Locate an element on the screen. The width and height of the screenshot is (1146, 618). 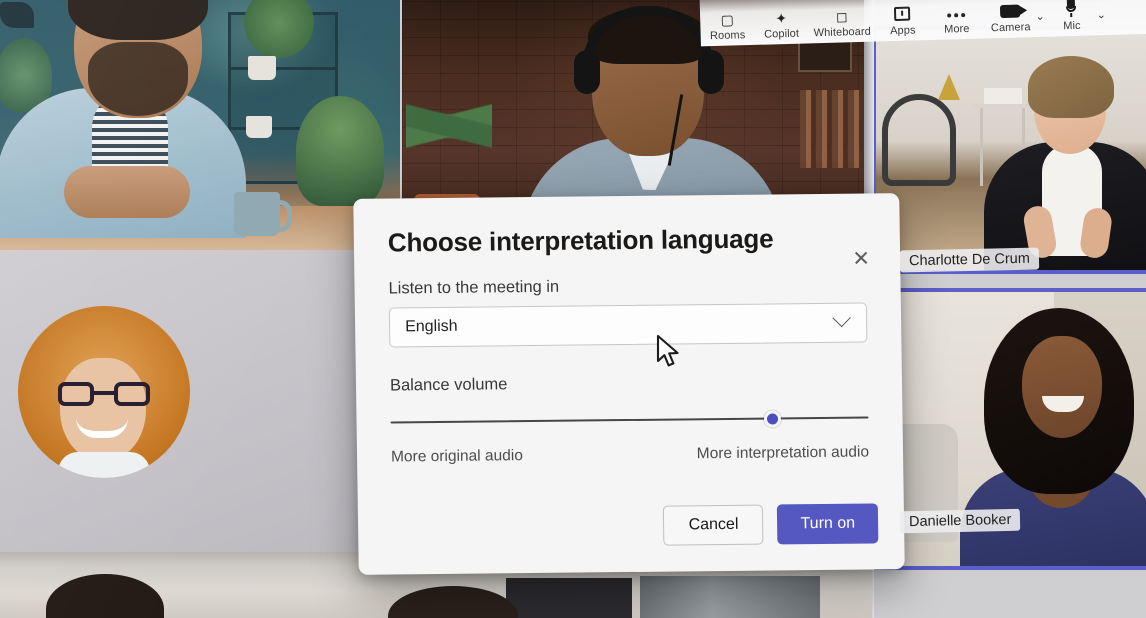
toolbar-label-copilot: Copilot is located at coordinates (781, 34).